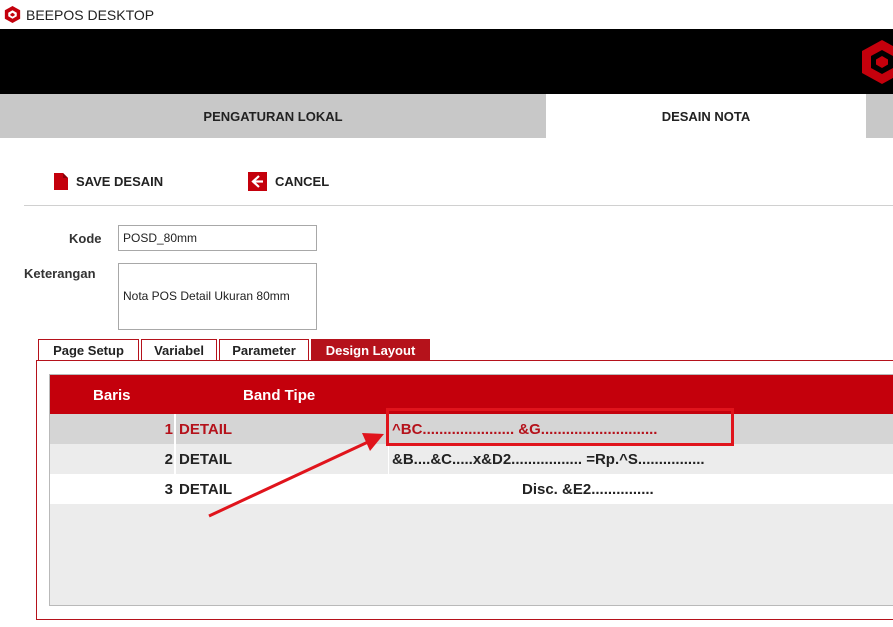 This screenshot has width=893, height=627. Describe the element at coordinates (217, 296) in the screenshot. I see `keterangan-input: Nota POS Detail Ukuran 80mm` at that location.